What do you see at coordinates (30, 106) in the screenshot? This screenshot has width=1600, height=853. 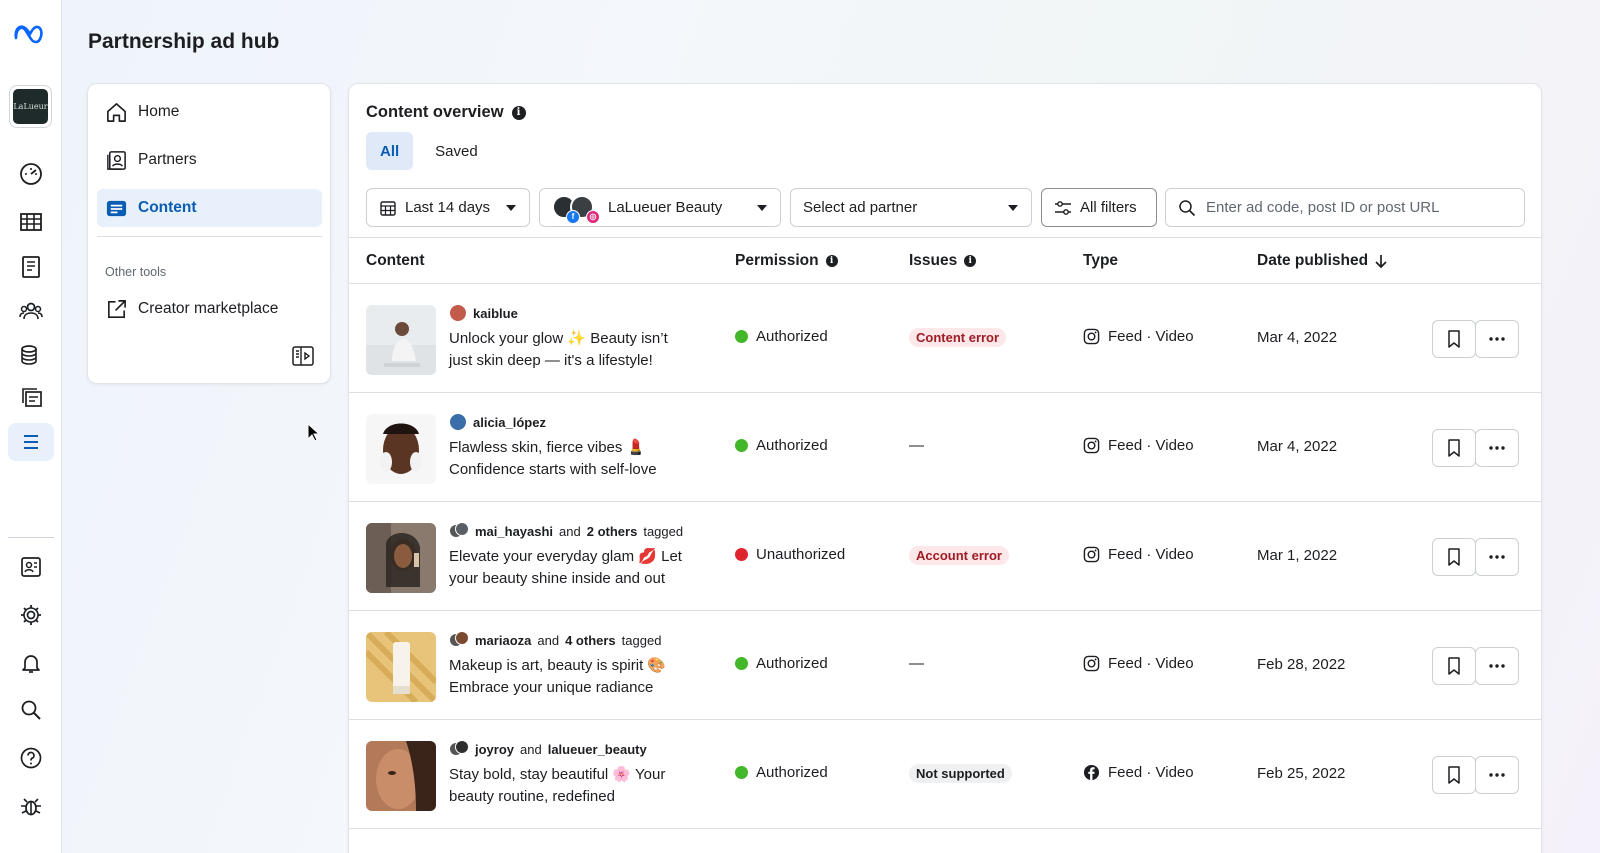 I see `brand-account-avatar: LaLueur` at bounding box center [30, 106].